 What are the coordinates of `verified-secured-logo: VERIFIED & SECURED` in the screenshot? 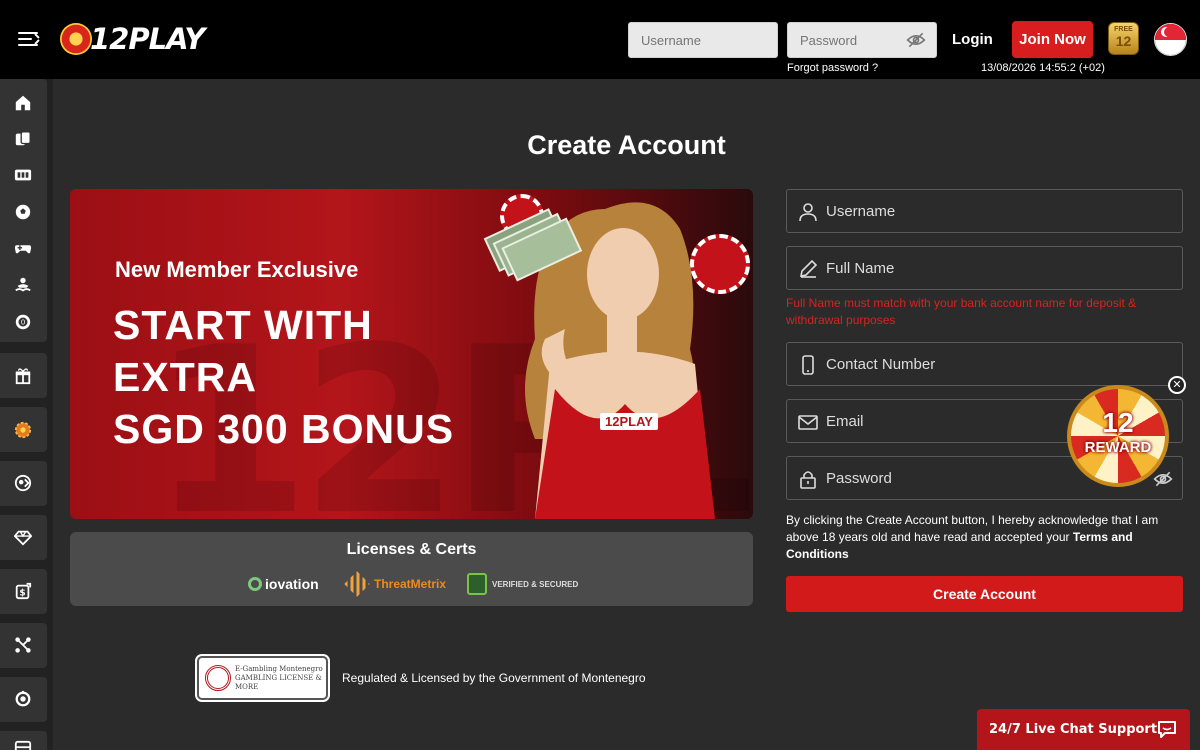 It's located at (522, 584).